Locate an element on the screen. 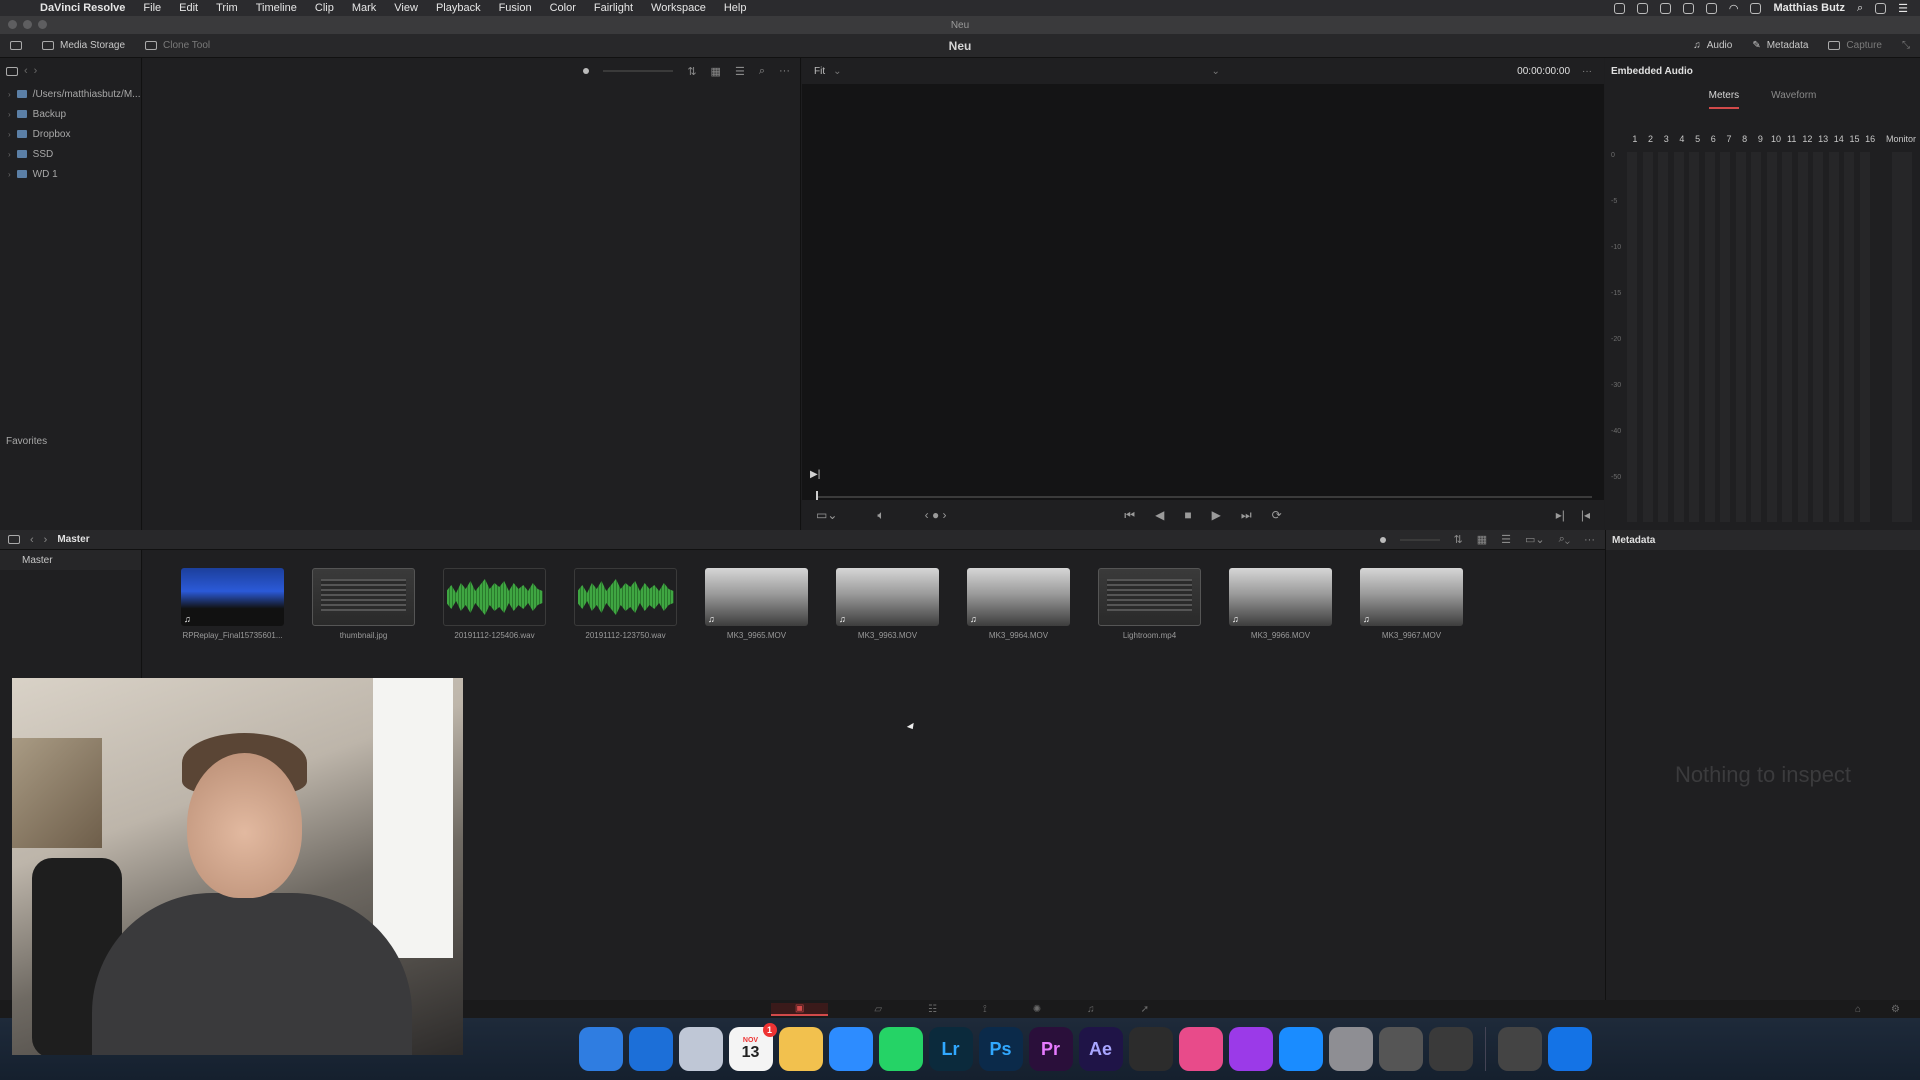  dock-itunes-icon is located at coordinates (1200, 1049).